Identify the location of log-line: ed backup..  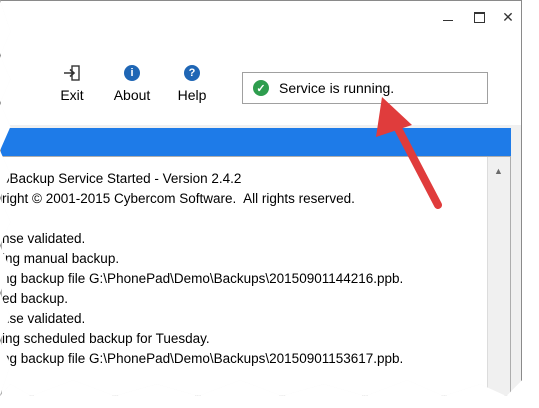
(35, 298).